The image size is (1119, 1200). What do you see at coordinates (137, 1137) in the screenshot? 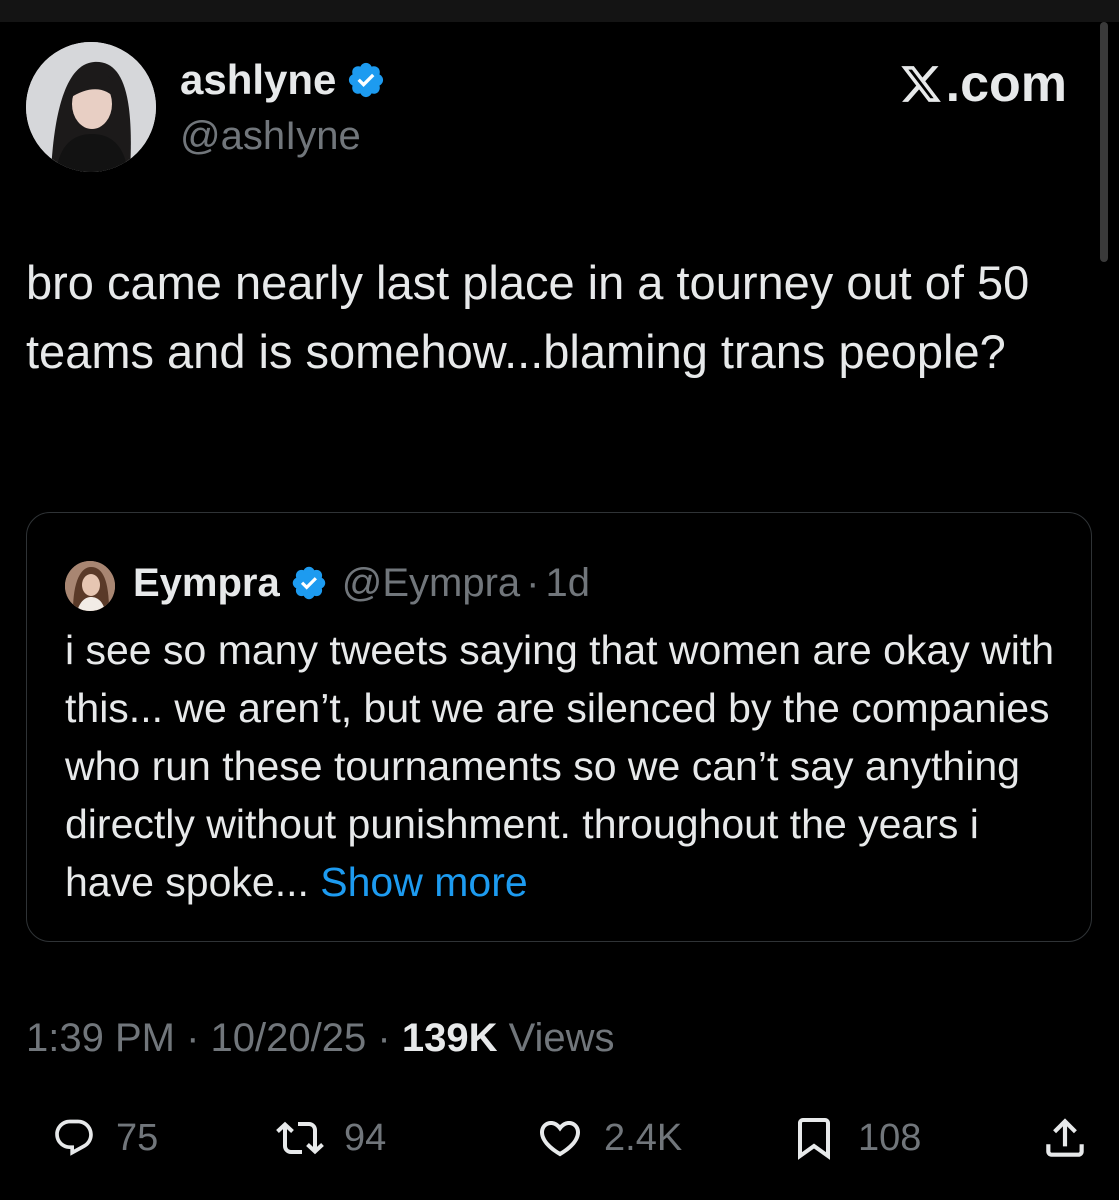
I see `reply-count: 75` at bounding box center [137, 1137].